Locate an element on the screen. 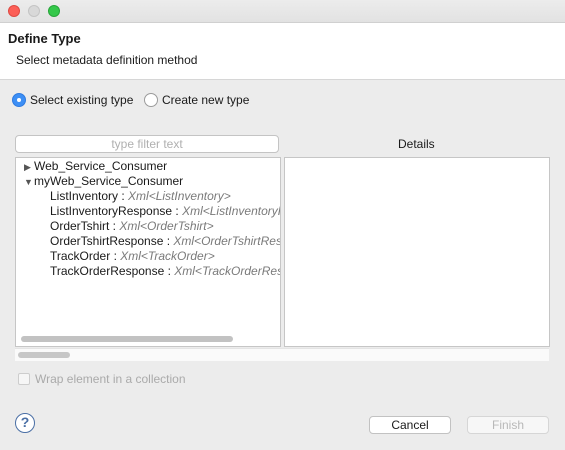 The image size is (565, 450). tree-node-trackorder: TrackOrder : Xml<TrackOrder> is located at coordinates (132, 256).